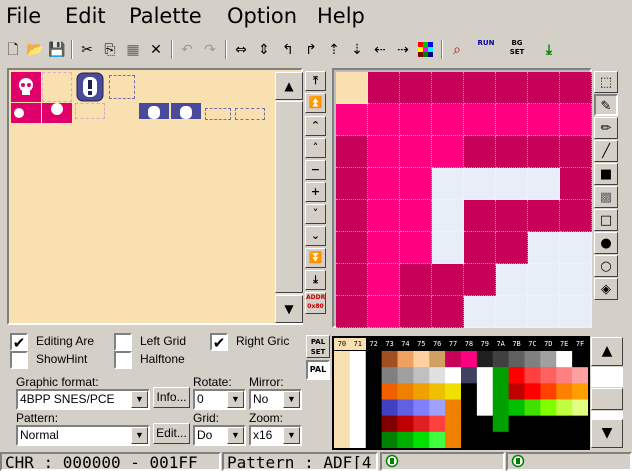 The width and height of the screenshot is (632, 471). I want to click on graphic-format-select: 4BPP SNES/PCE ▼, so click(83, 399).